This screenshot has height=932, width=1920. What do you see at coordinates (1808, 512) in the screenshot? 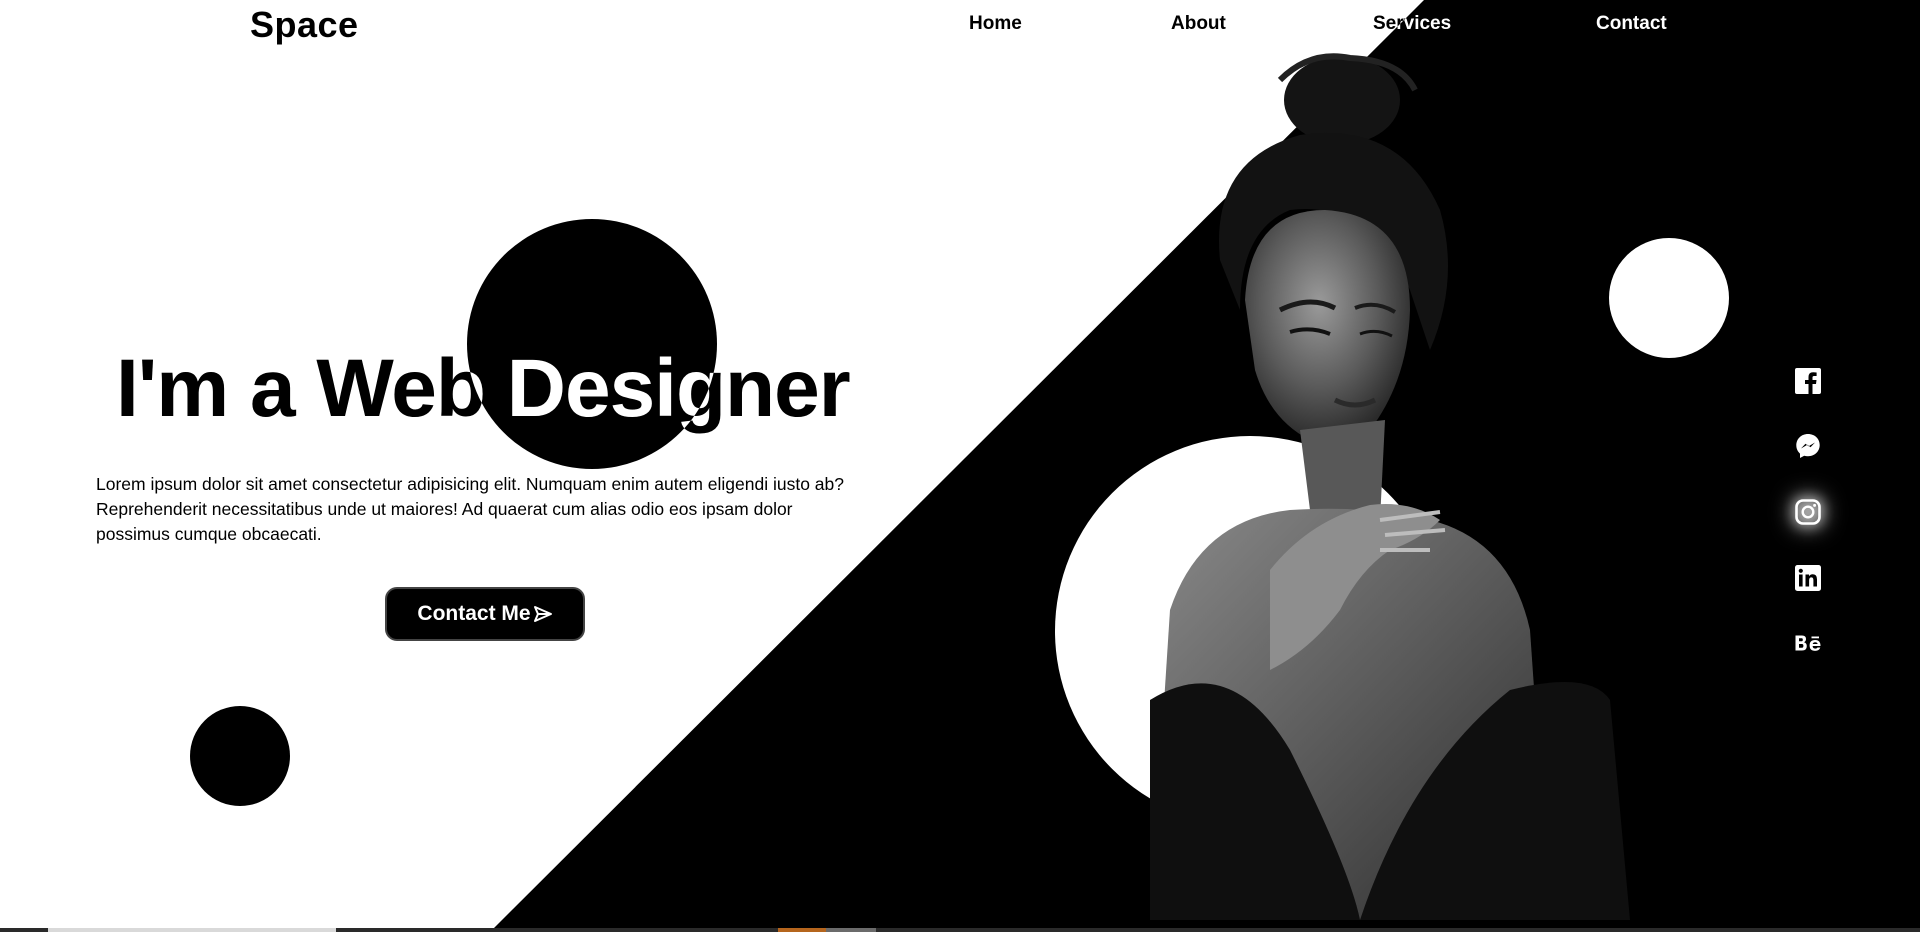
I see `instagram-icon` at bounding box center [1808, 512].